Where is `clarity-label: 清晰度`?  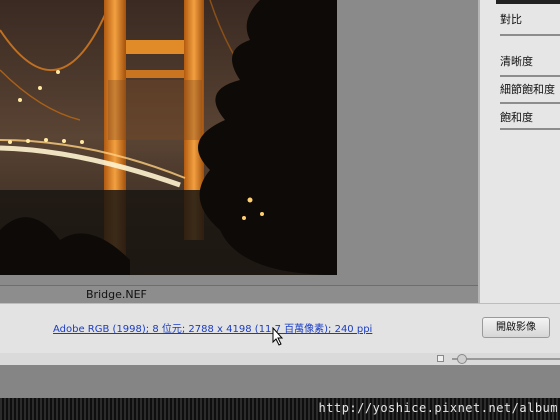 clarity-label: 清晰度 is located at coordinates (516, 61).